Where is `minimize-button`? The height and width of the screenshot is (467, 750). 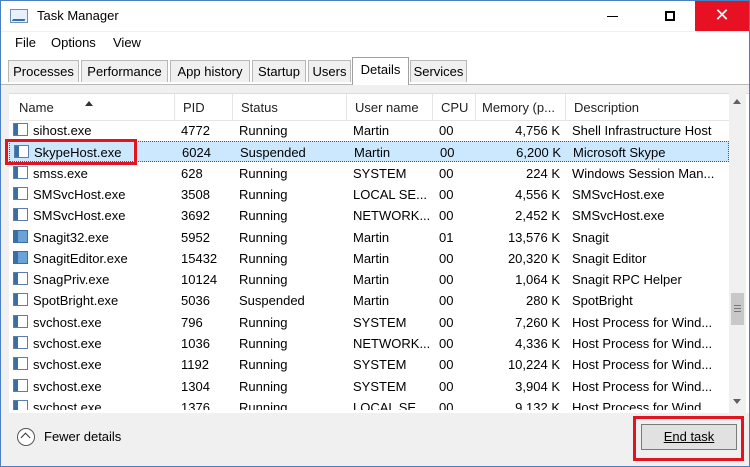
minimize-button is located at coordinates (612, 16).